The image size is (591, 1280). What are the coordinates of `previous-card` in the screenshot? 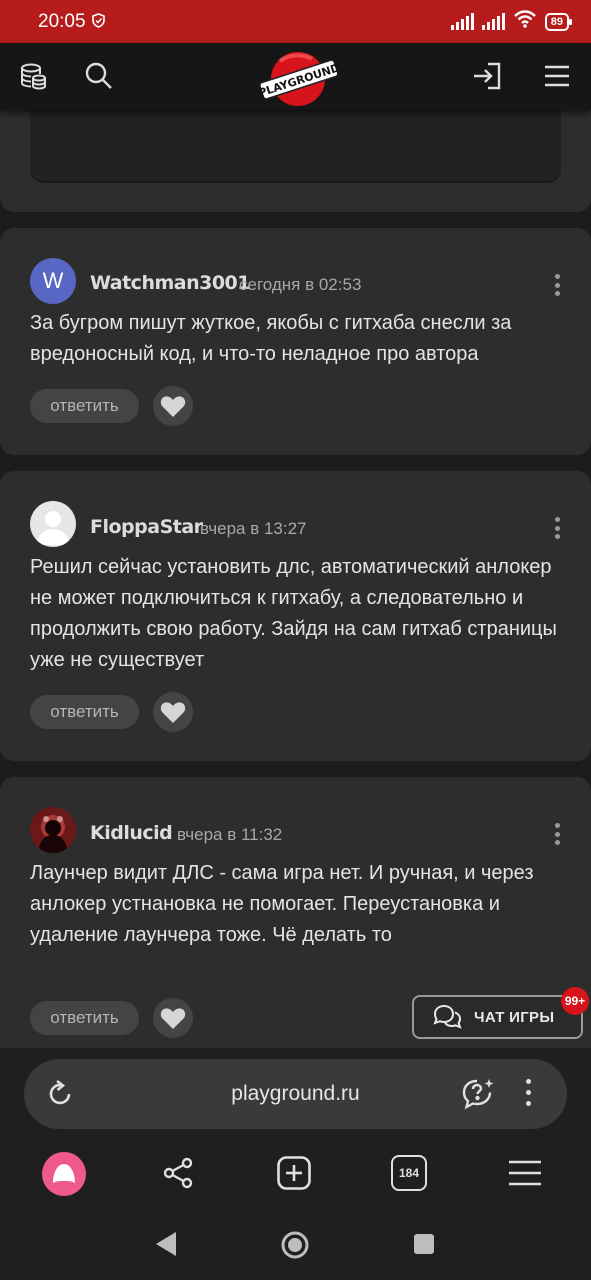 It's located at (295, 161).